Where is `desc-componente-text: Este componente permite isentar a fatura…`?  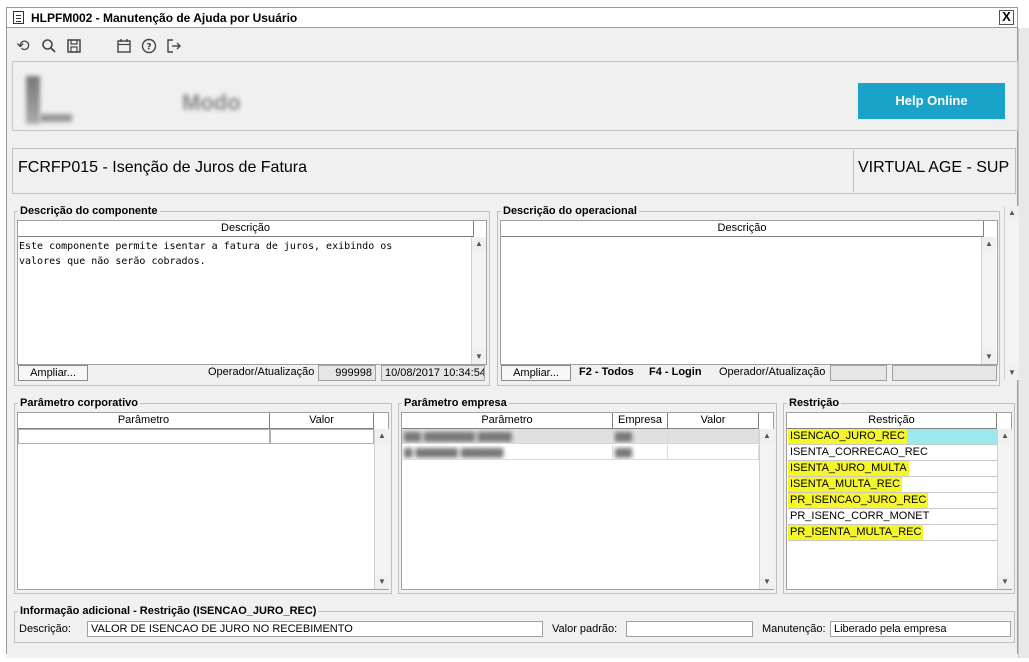 desc-componente-text: Este componente permite isentar a fatura… is located at coordinates (244, 254).